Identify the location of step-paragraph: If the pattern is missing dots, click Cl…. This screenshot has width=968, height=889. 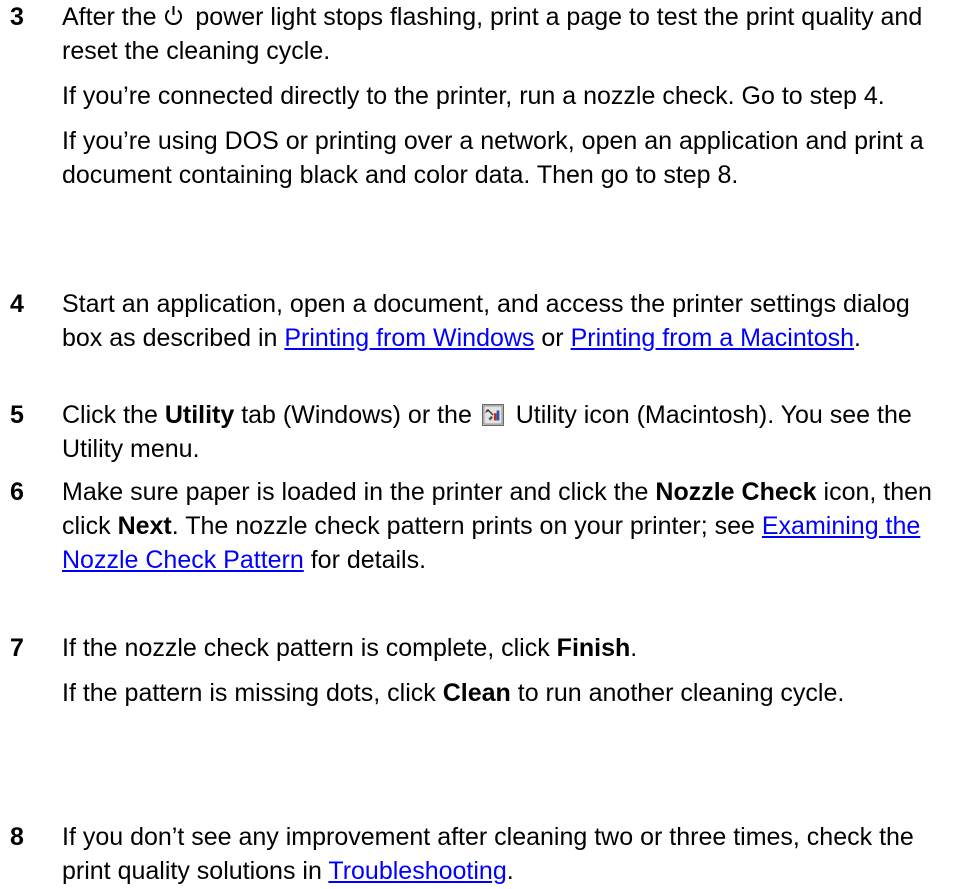
(507, 693).